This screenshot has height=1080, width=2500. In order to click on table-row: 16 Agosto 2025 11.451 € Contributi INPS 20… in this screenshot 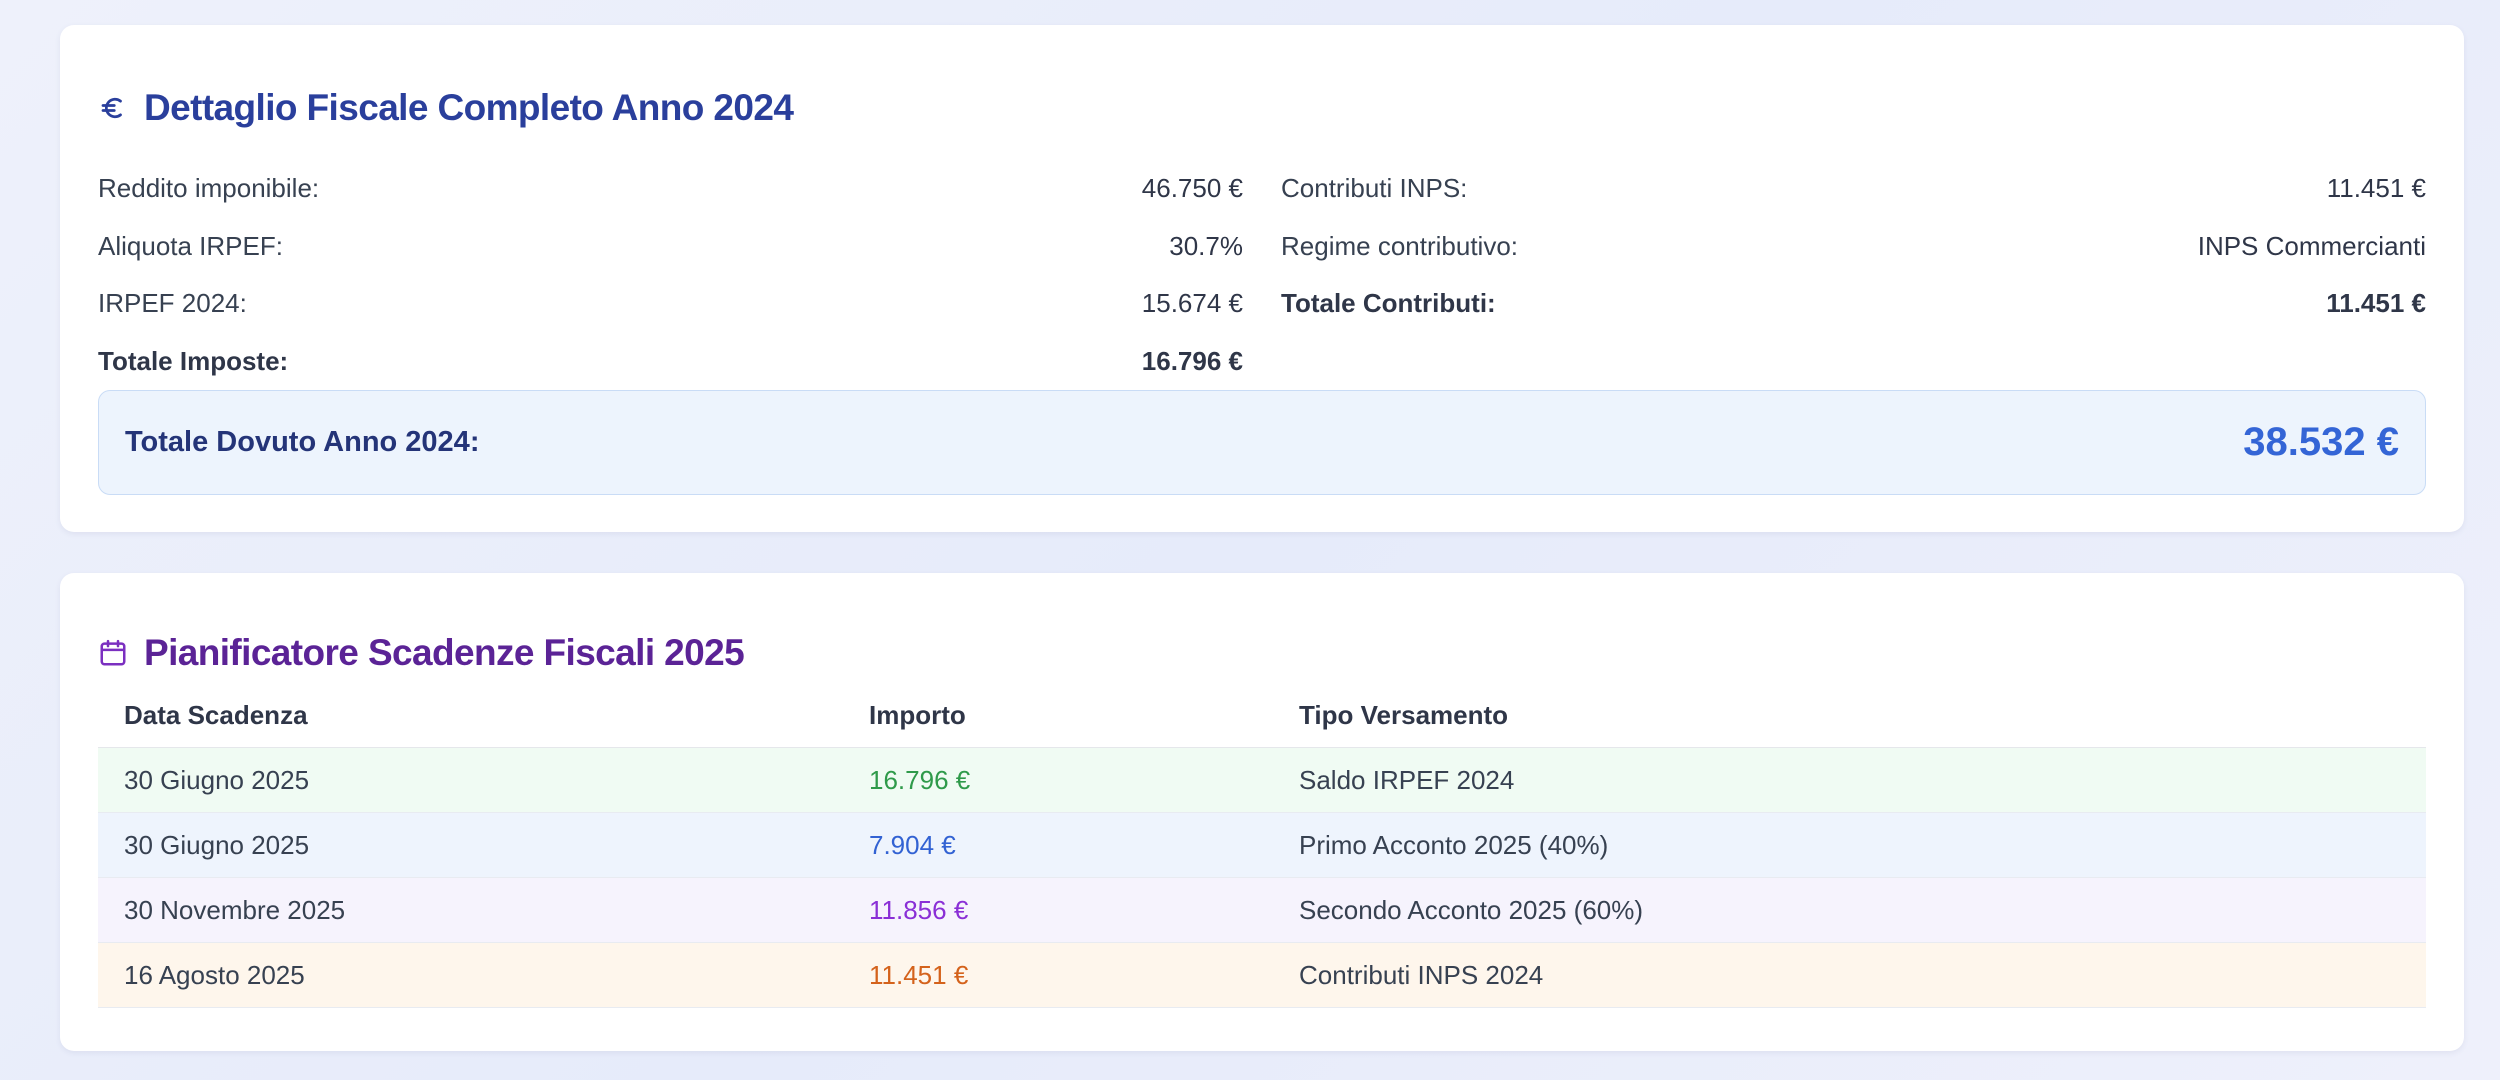, I will do `click(1262, 975)`.